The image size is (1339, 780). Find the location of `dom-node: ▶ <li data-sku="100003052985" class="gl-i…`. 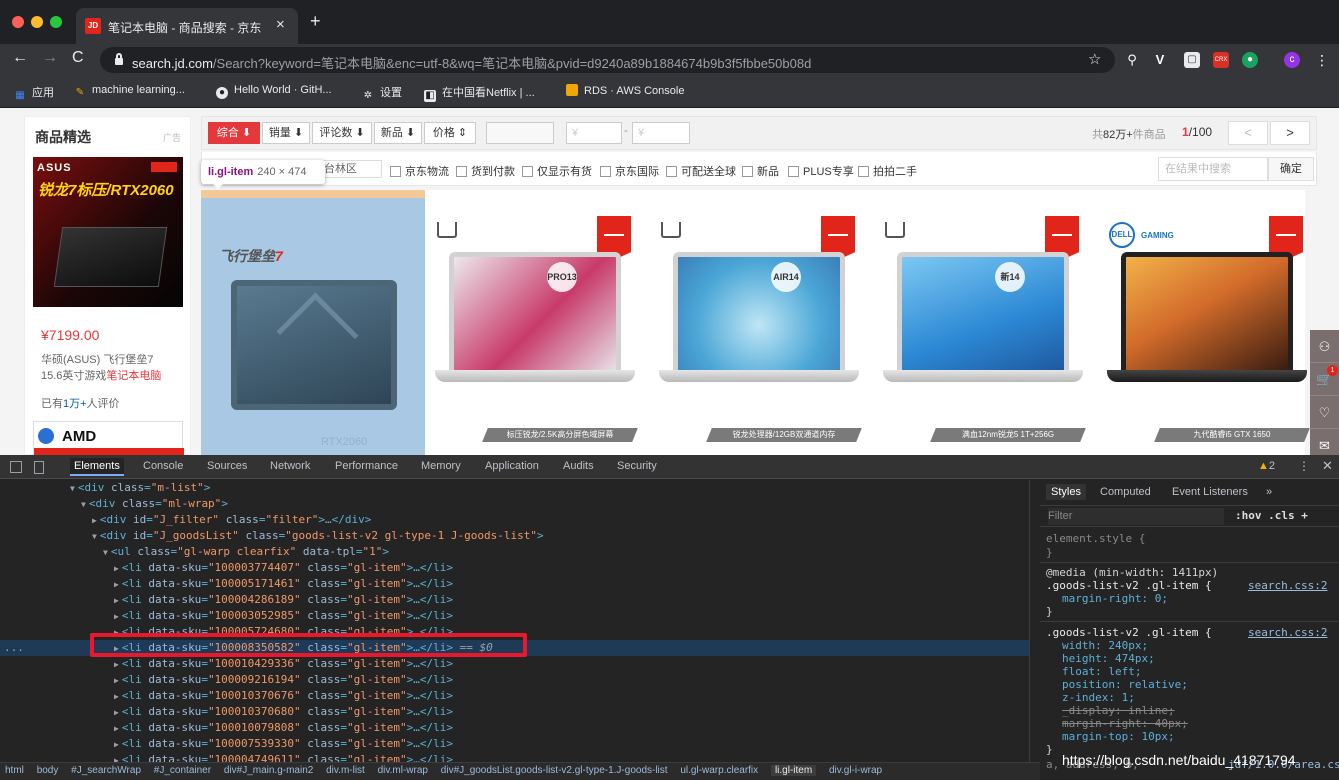

dom-node: ▶ <li data-sku="100003052985" class="gl-i… is located at coordinates (514, 616).